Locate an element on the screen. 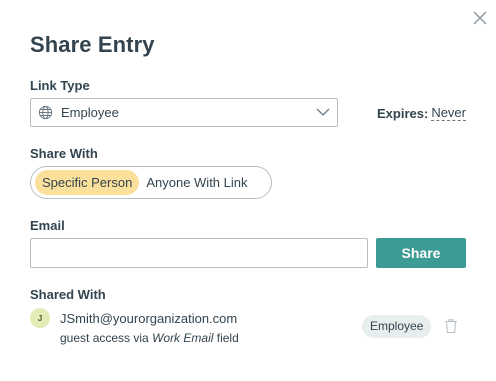 The height and width of the screenshot is (381, 496). share-with-label: Share With is located at coordinates (64, 153).